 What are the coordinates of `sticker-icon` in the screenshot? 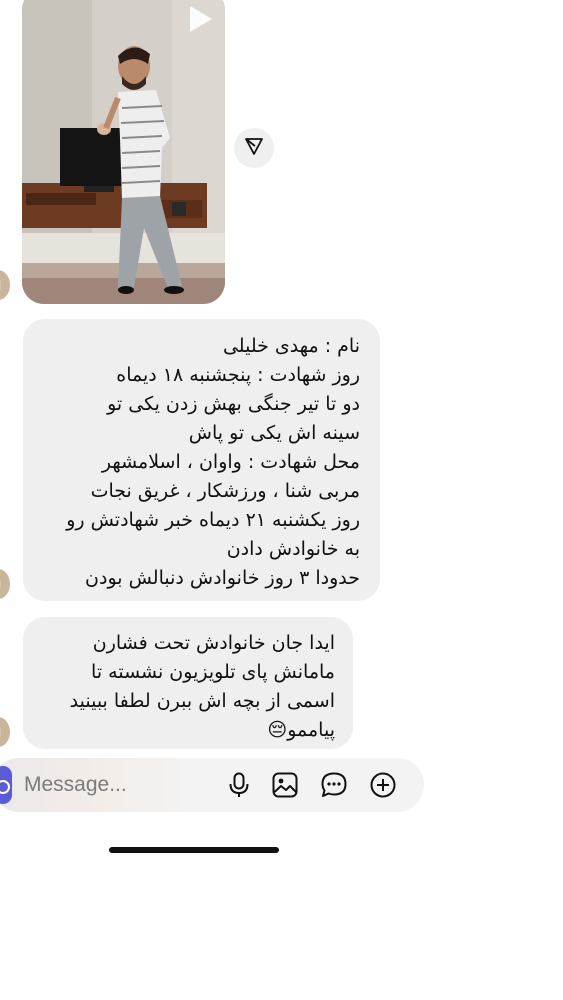 It's located at (334, 785).